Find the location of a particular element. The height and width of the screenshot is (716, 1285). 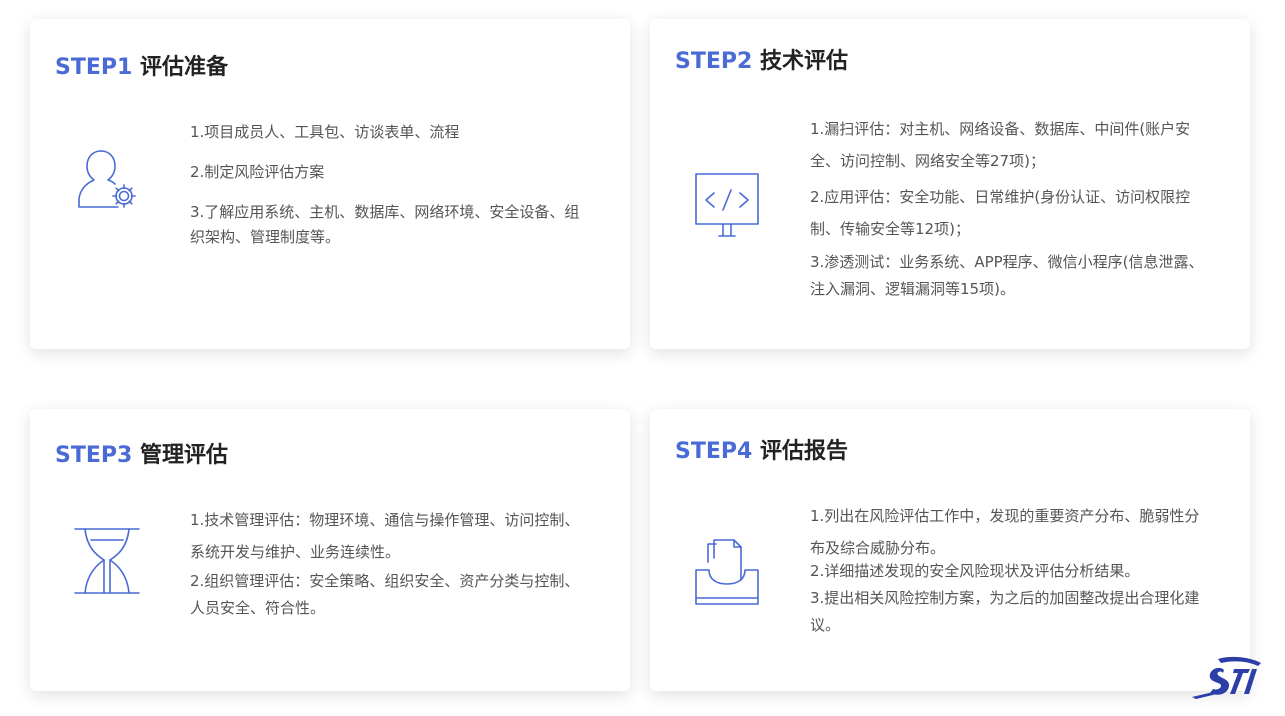

step4-label: STEP4 is located at coordinates (714, 451).